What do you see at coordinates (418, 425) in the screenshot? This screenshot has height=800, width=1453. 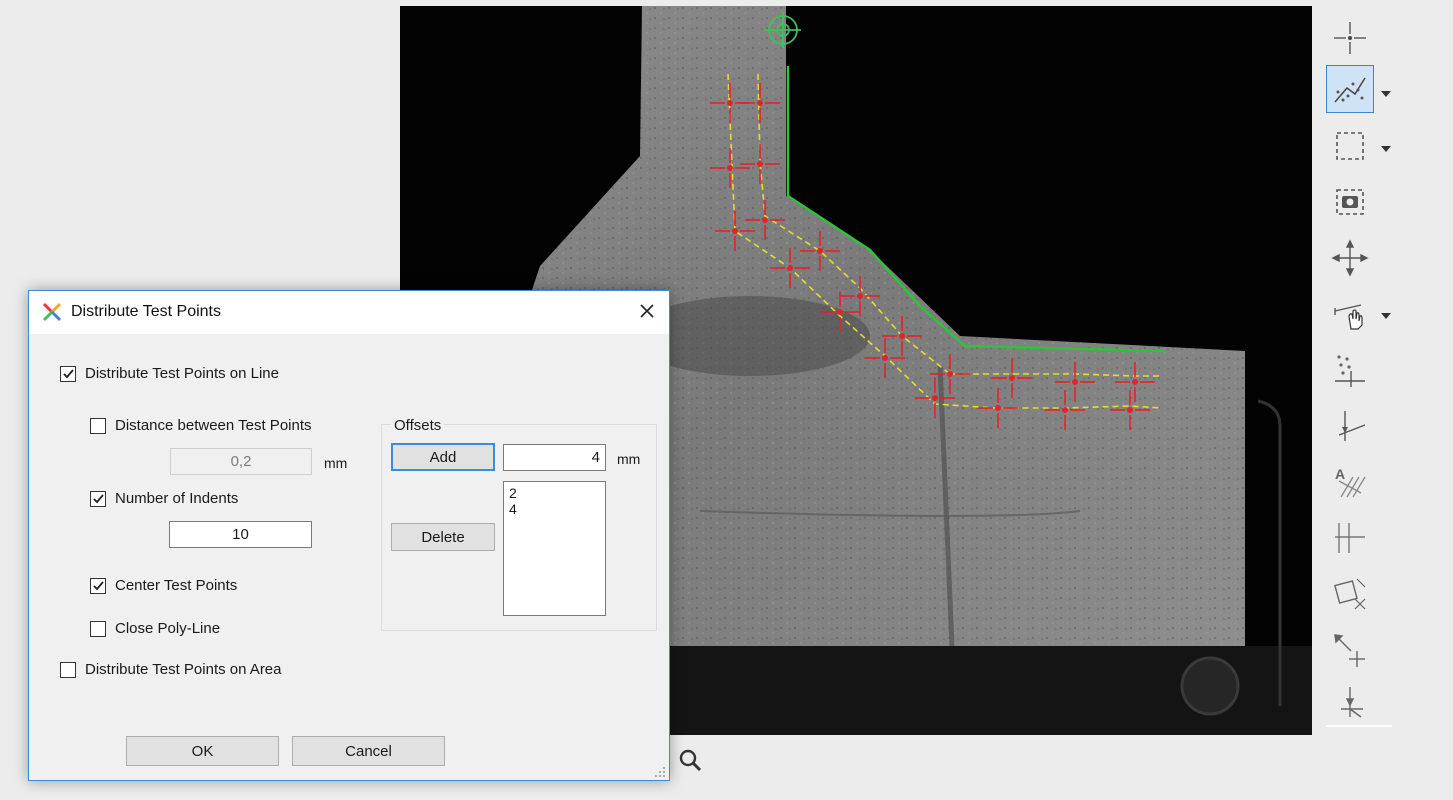 I see `offsets-group-label: Offsets` at bounding box center [418, 425].